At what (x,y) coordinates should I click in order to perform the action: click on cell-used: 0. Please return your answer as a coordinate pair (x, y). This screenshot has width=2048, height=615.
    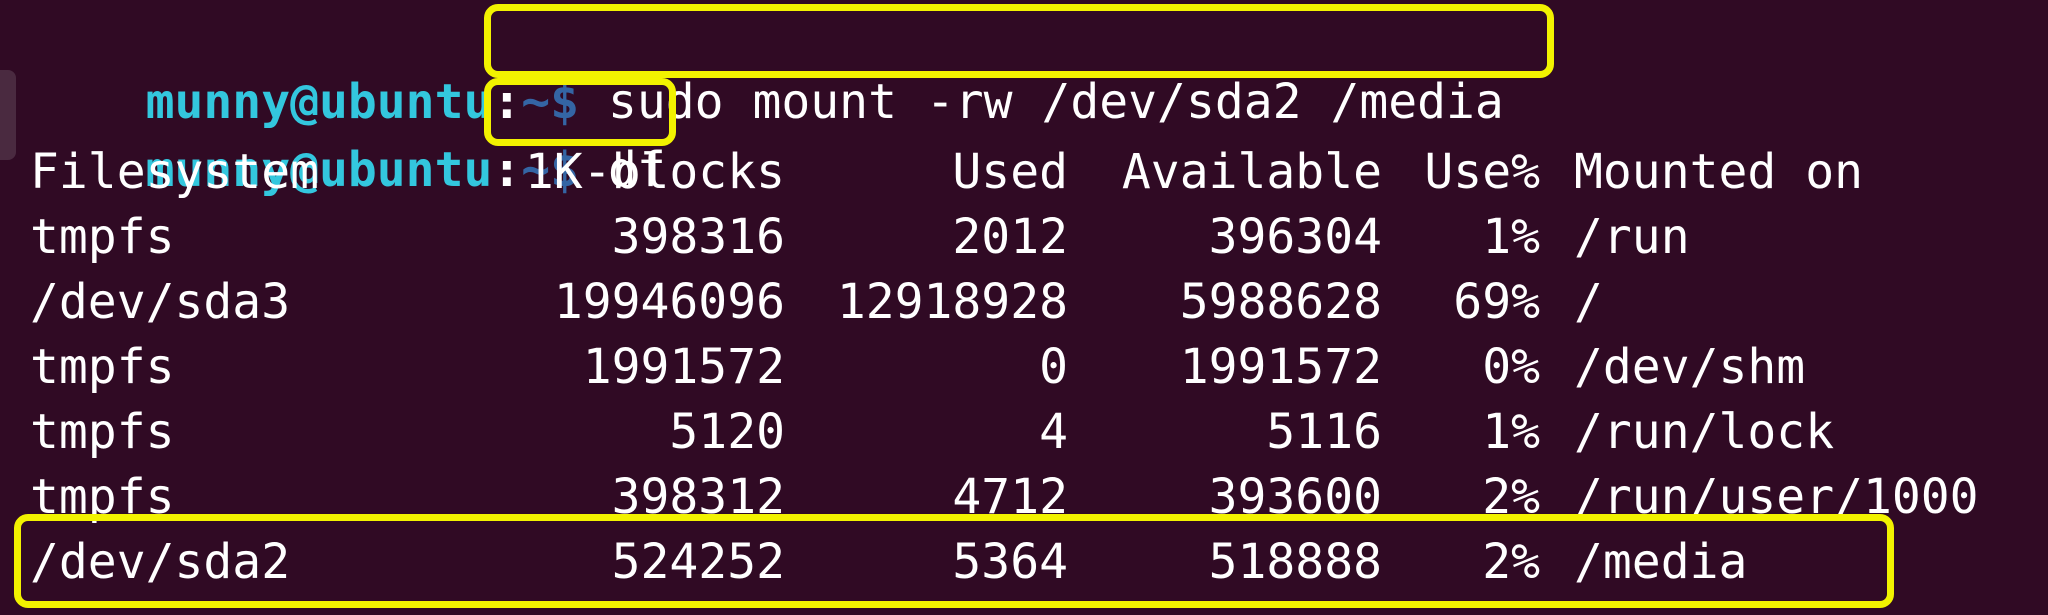
    Looking at the image, I should click on (1053, 367).